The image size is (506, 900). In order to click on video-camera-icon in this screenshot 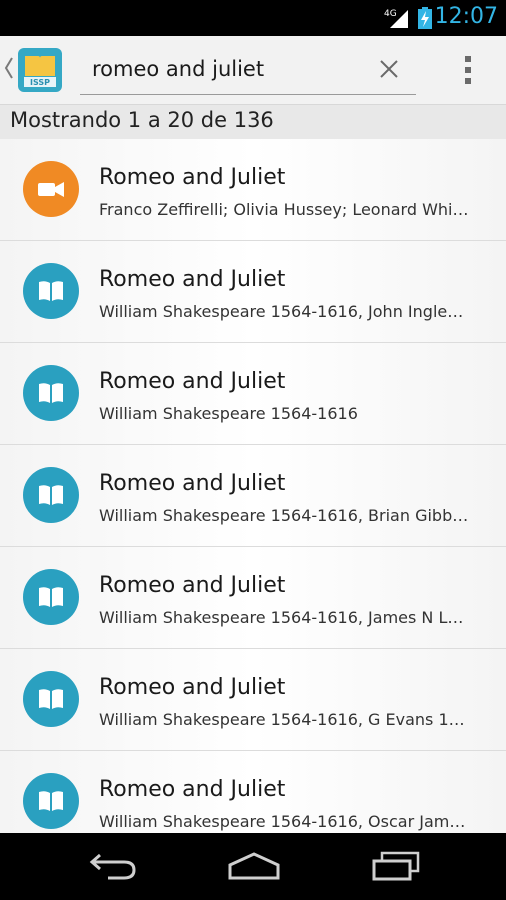, I will do `click(51, 189)`.